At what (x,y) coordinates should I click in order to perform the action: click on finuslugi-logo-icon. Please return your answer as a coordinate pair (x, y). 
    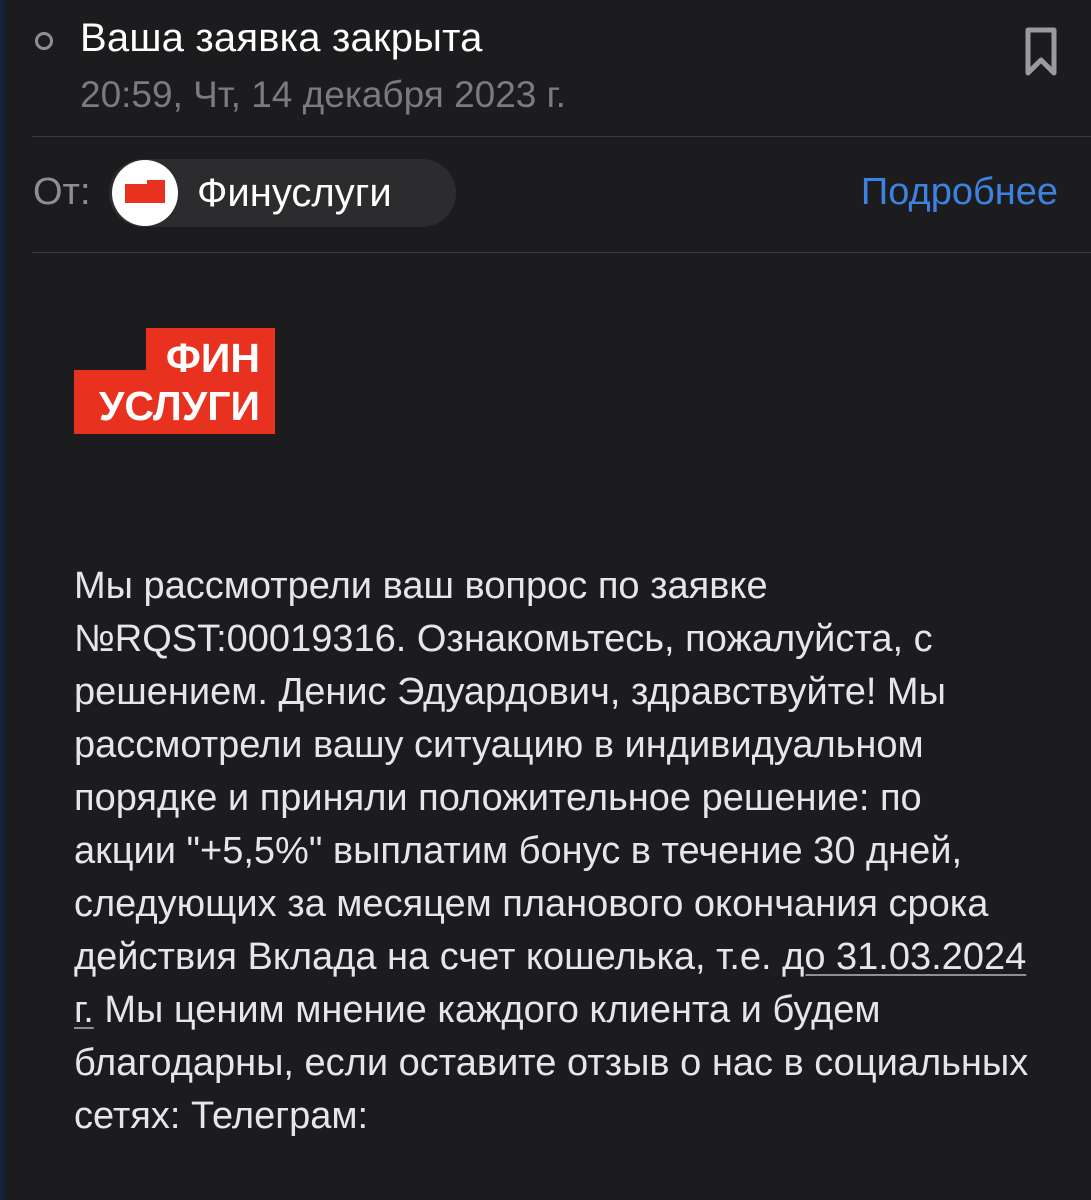
    Looking at the image, I should click on (145, 193).